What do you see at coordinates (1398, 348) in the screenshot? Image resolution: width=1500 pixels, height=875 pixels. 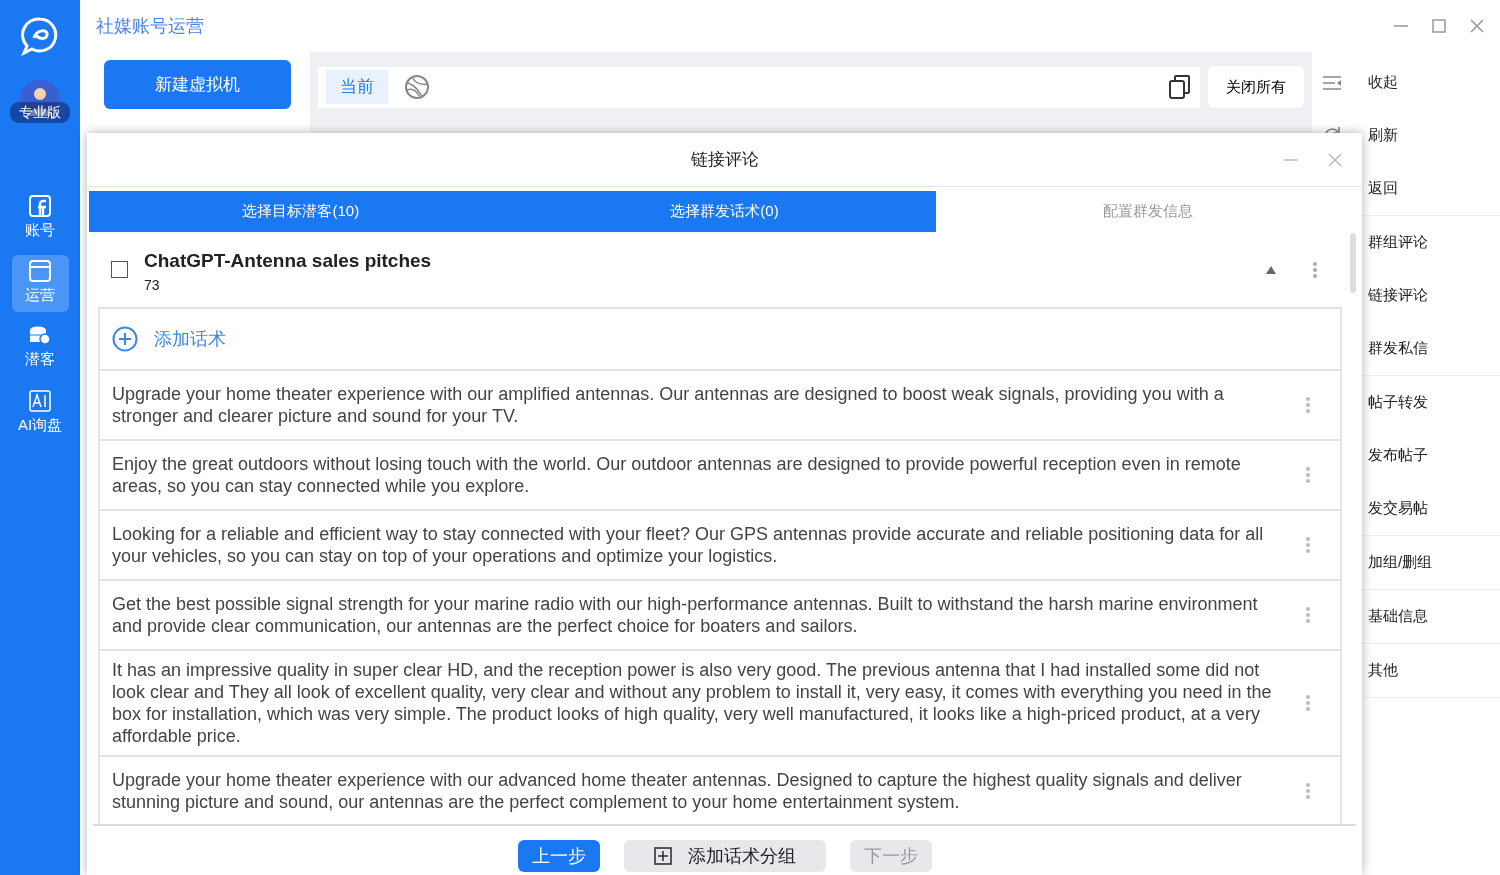 I see `menu-item: 群发私信` at bounding box center [1398, 348].